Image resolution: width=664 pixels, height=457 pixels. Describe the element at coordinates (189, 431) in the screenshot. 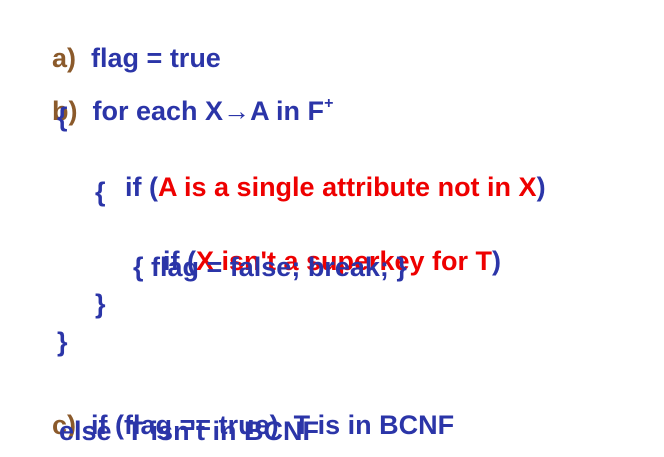

I see `else-line: else T isn't in BCNF` at that location.